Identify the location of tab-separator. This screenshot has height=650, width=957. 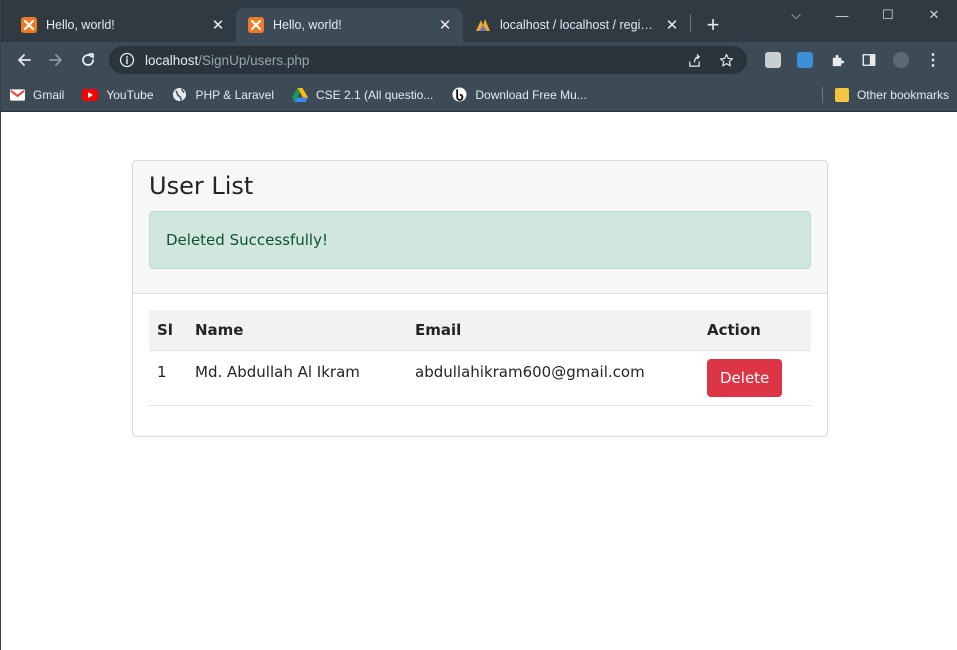
(690, 23).